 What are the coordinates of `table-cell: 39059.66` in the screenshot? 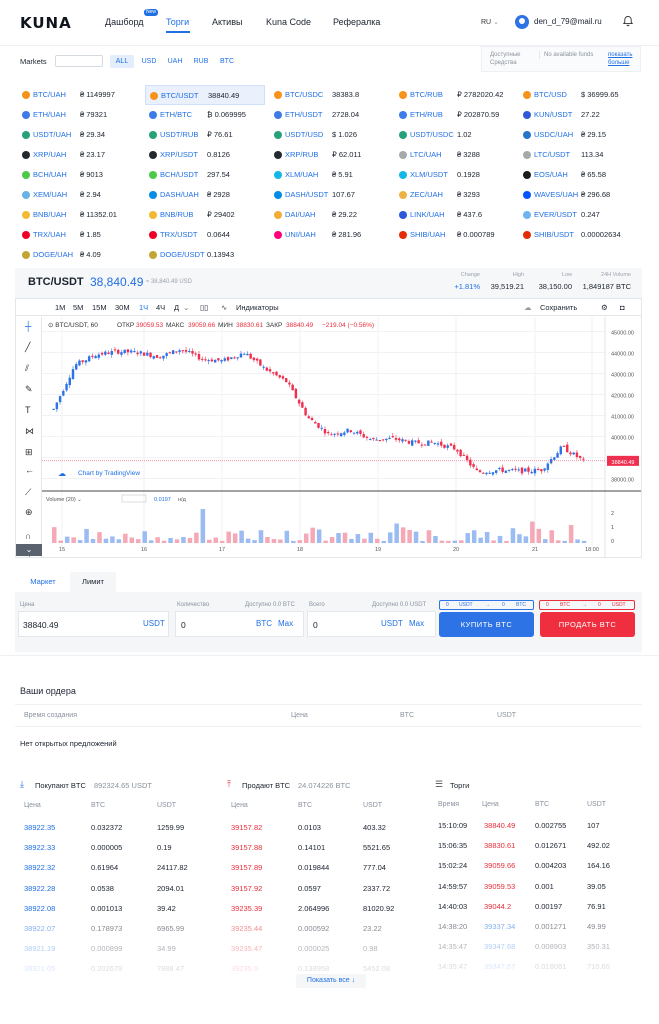 It's located at (499, 865).